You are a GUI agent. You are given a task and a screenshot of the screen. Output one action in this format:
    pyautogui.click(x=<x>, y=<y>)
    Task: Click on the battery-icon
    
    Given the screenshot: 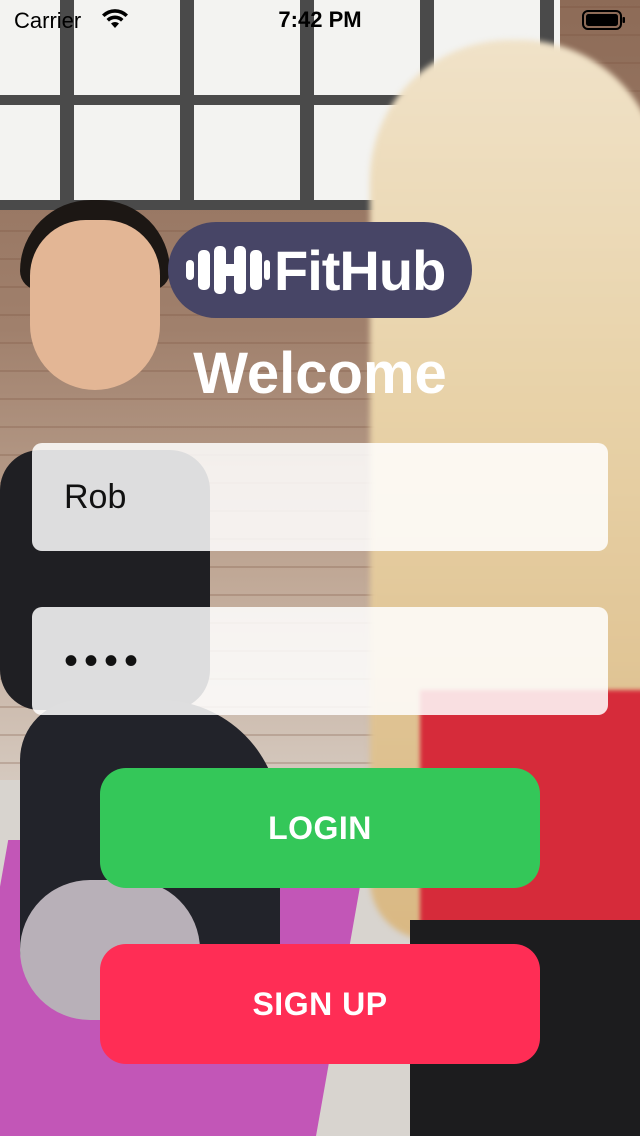 What is the action you would take?
    pyautogui.click(x=603, y=20)
    